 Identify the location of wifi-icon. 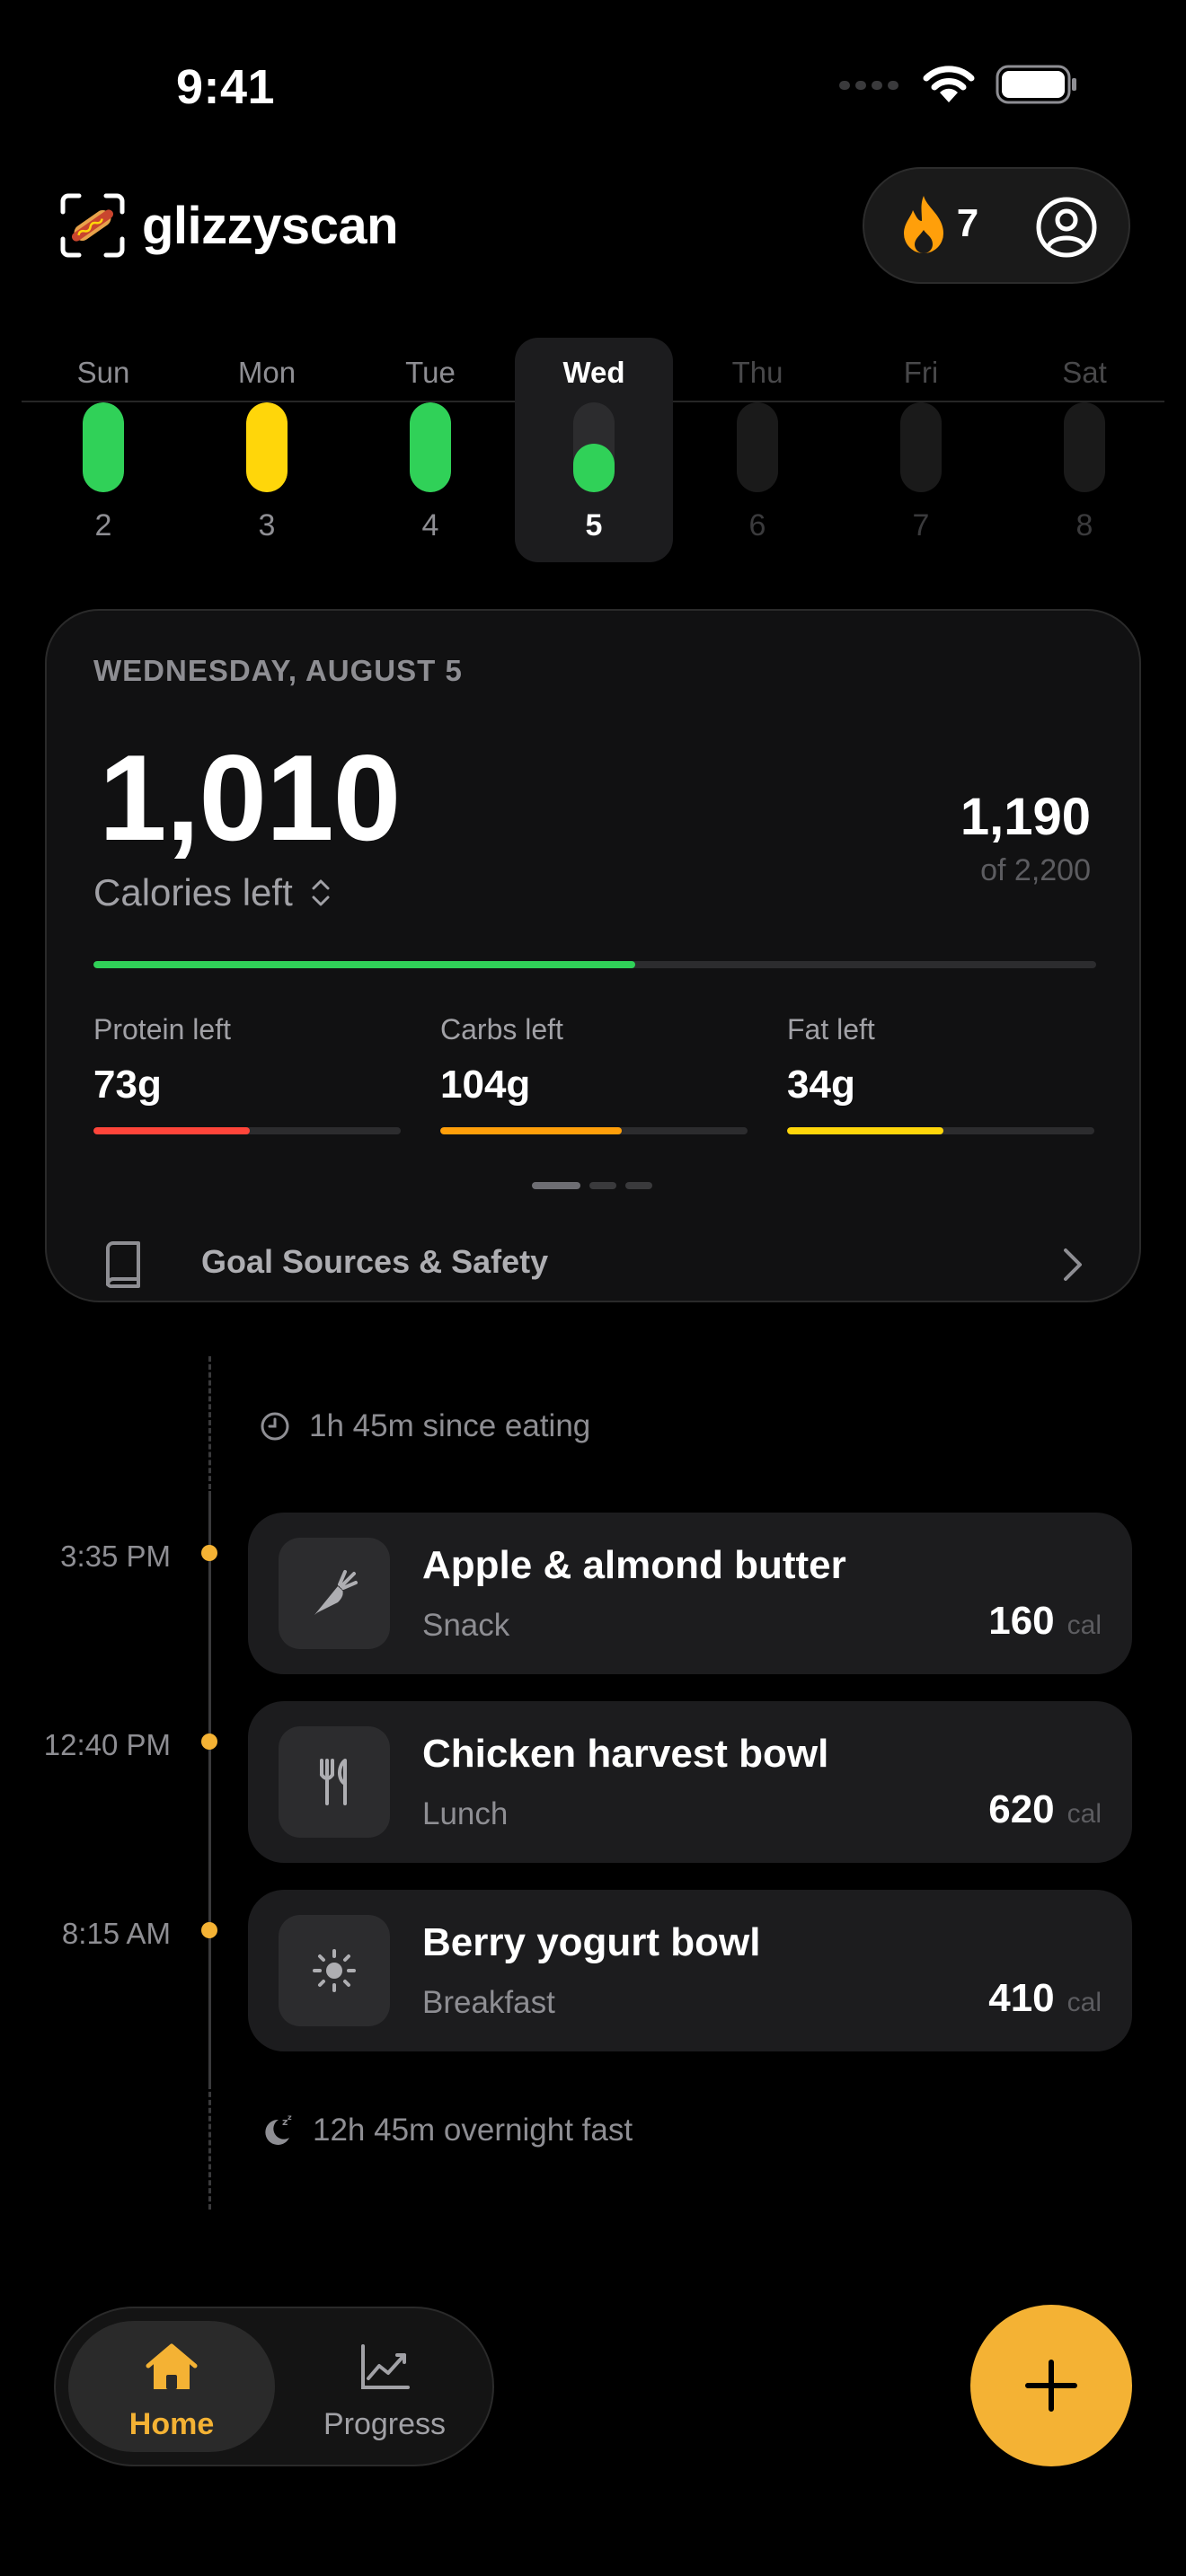
(949, 84).